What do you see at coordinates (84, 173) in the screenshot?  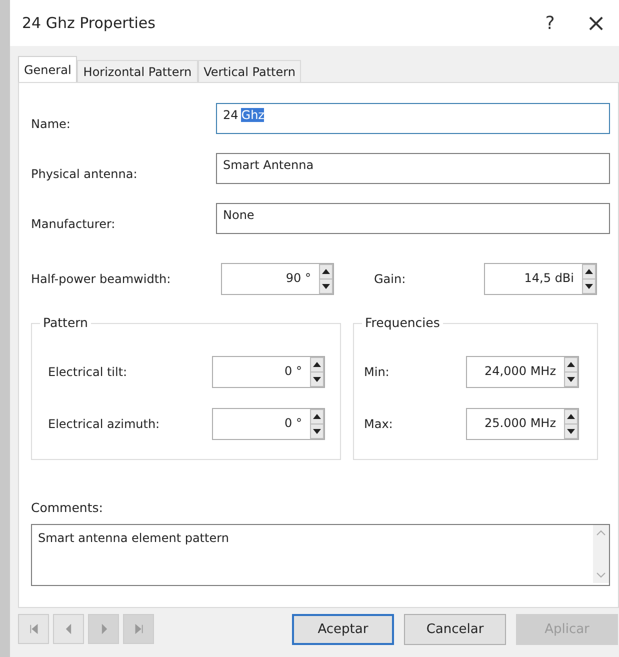 I see `field-label: Physical antenna:` at bounding box center [84, 173].